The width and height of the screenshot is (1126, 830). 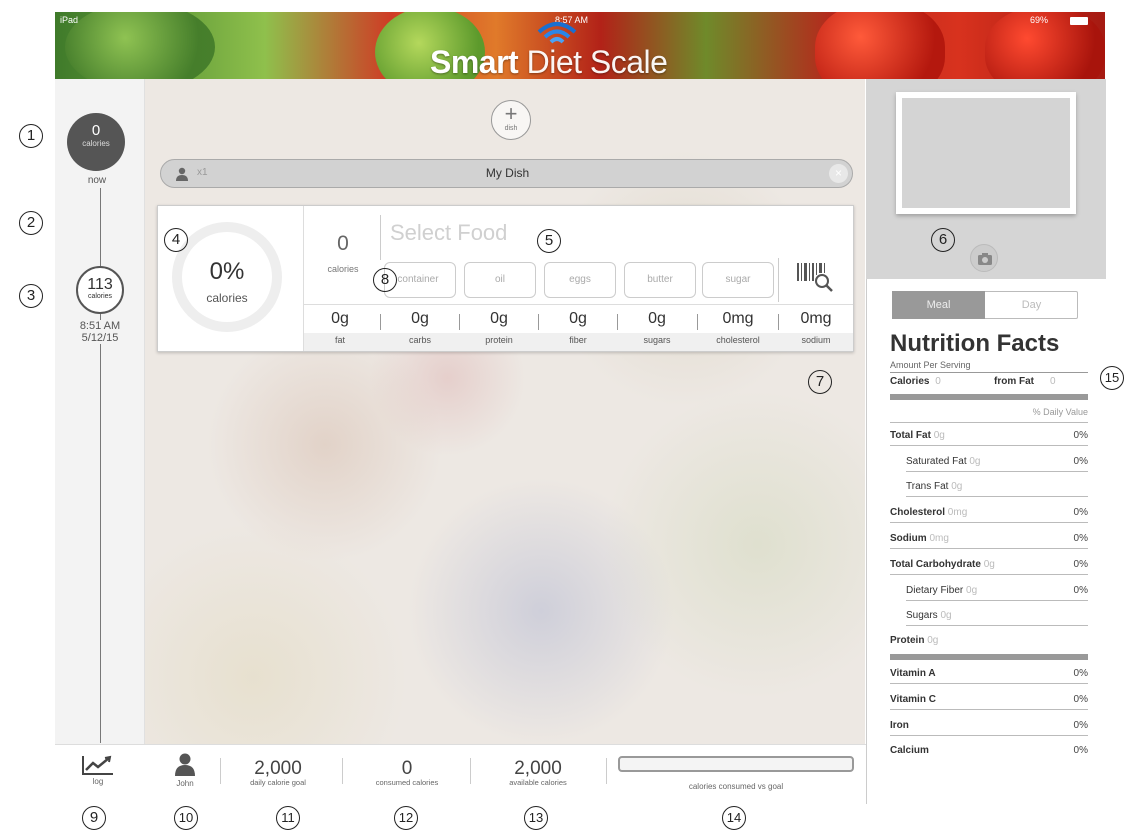 I want to click on nf-cholesterol: Cholesterol 0mg 0%, so click(x=989, y=513).